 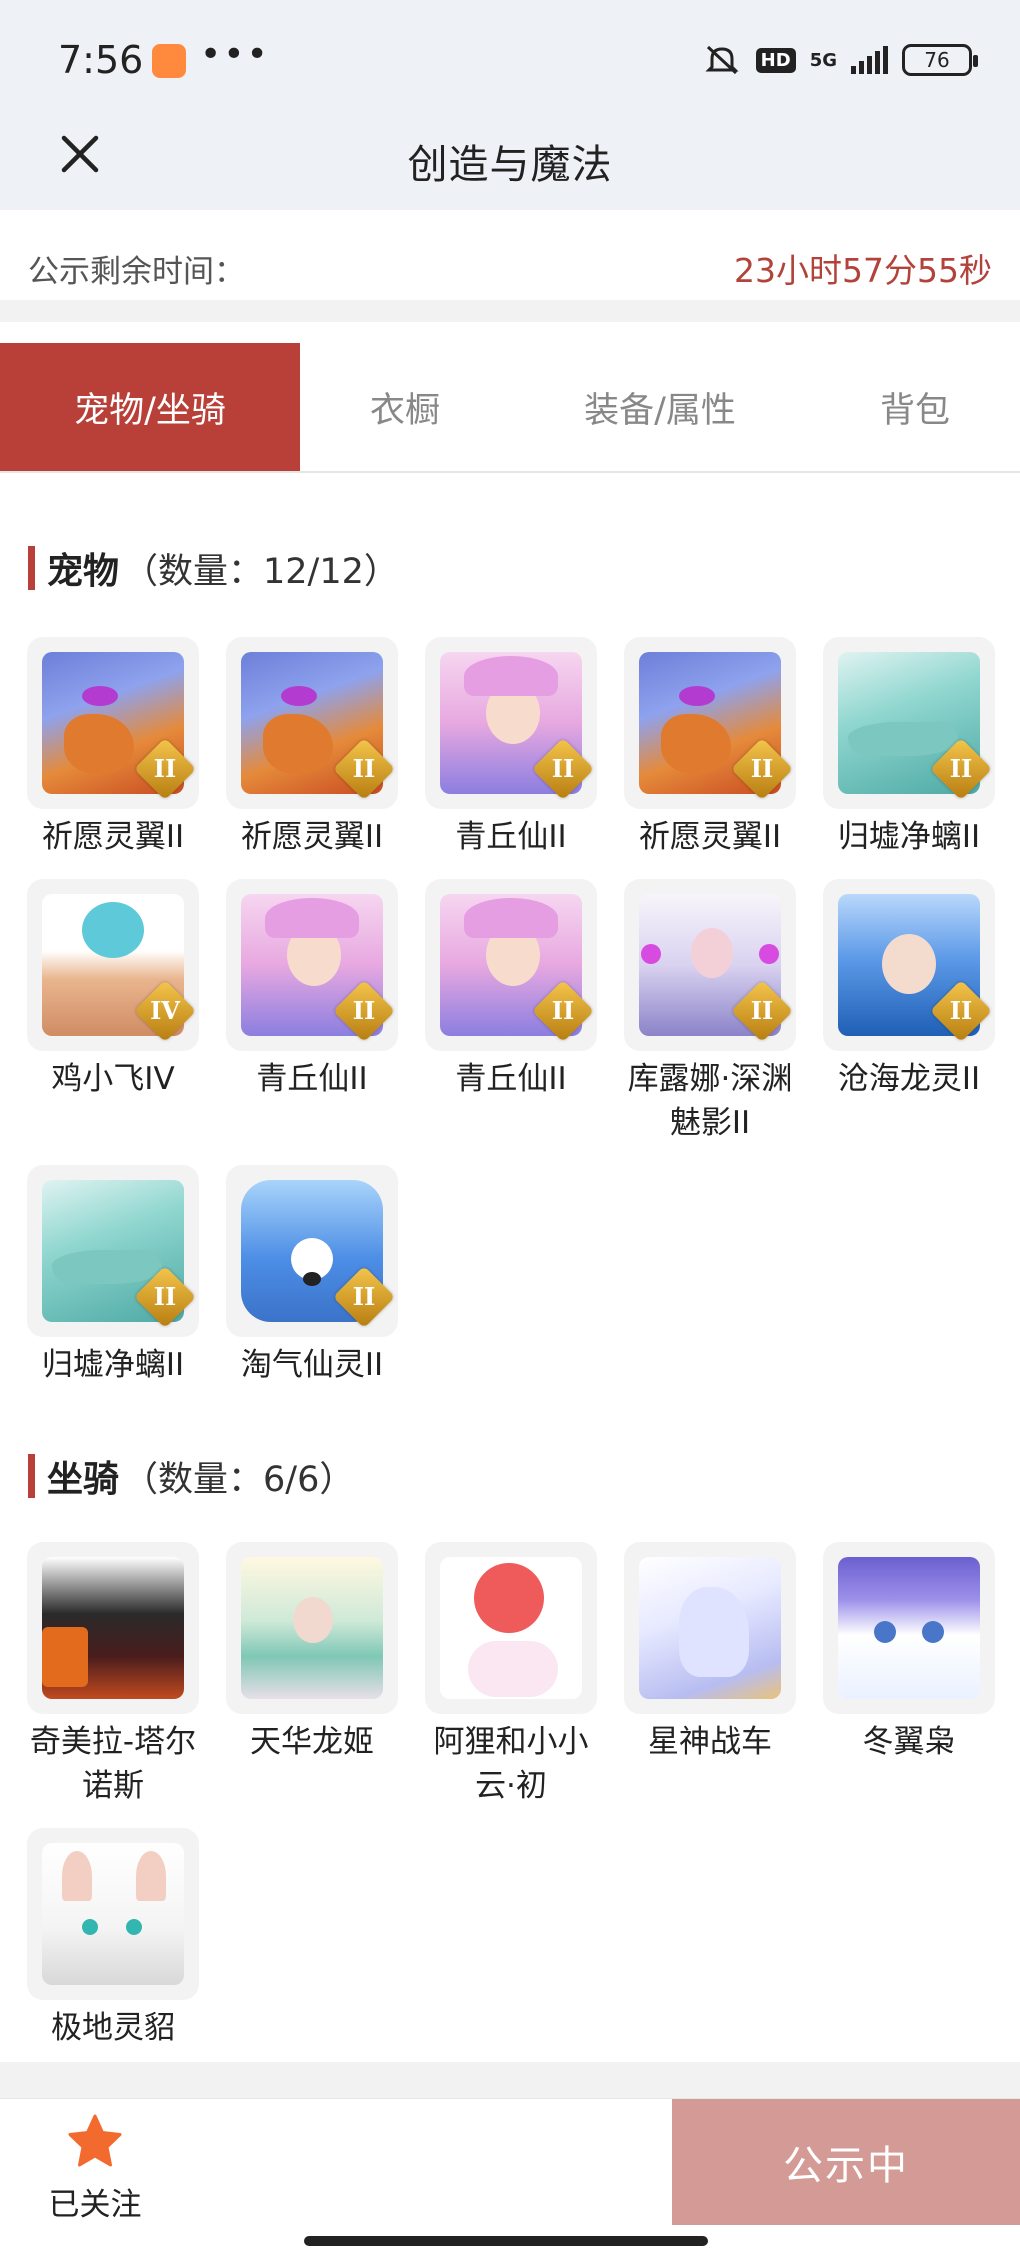 What do you see at coordinates (510, 165) in the screenshot?
I see `page-title: 创造与魔法` at bounding box center [510, 165].